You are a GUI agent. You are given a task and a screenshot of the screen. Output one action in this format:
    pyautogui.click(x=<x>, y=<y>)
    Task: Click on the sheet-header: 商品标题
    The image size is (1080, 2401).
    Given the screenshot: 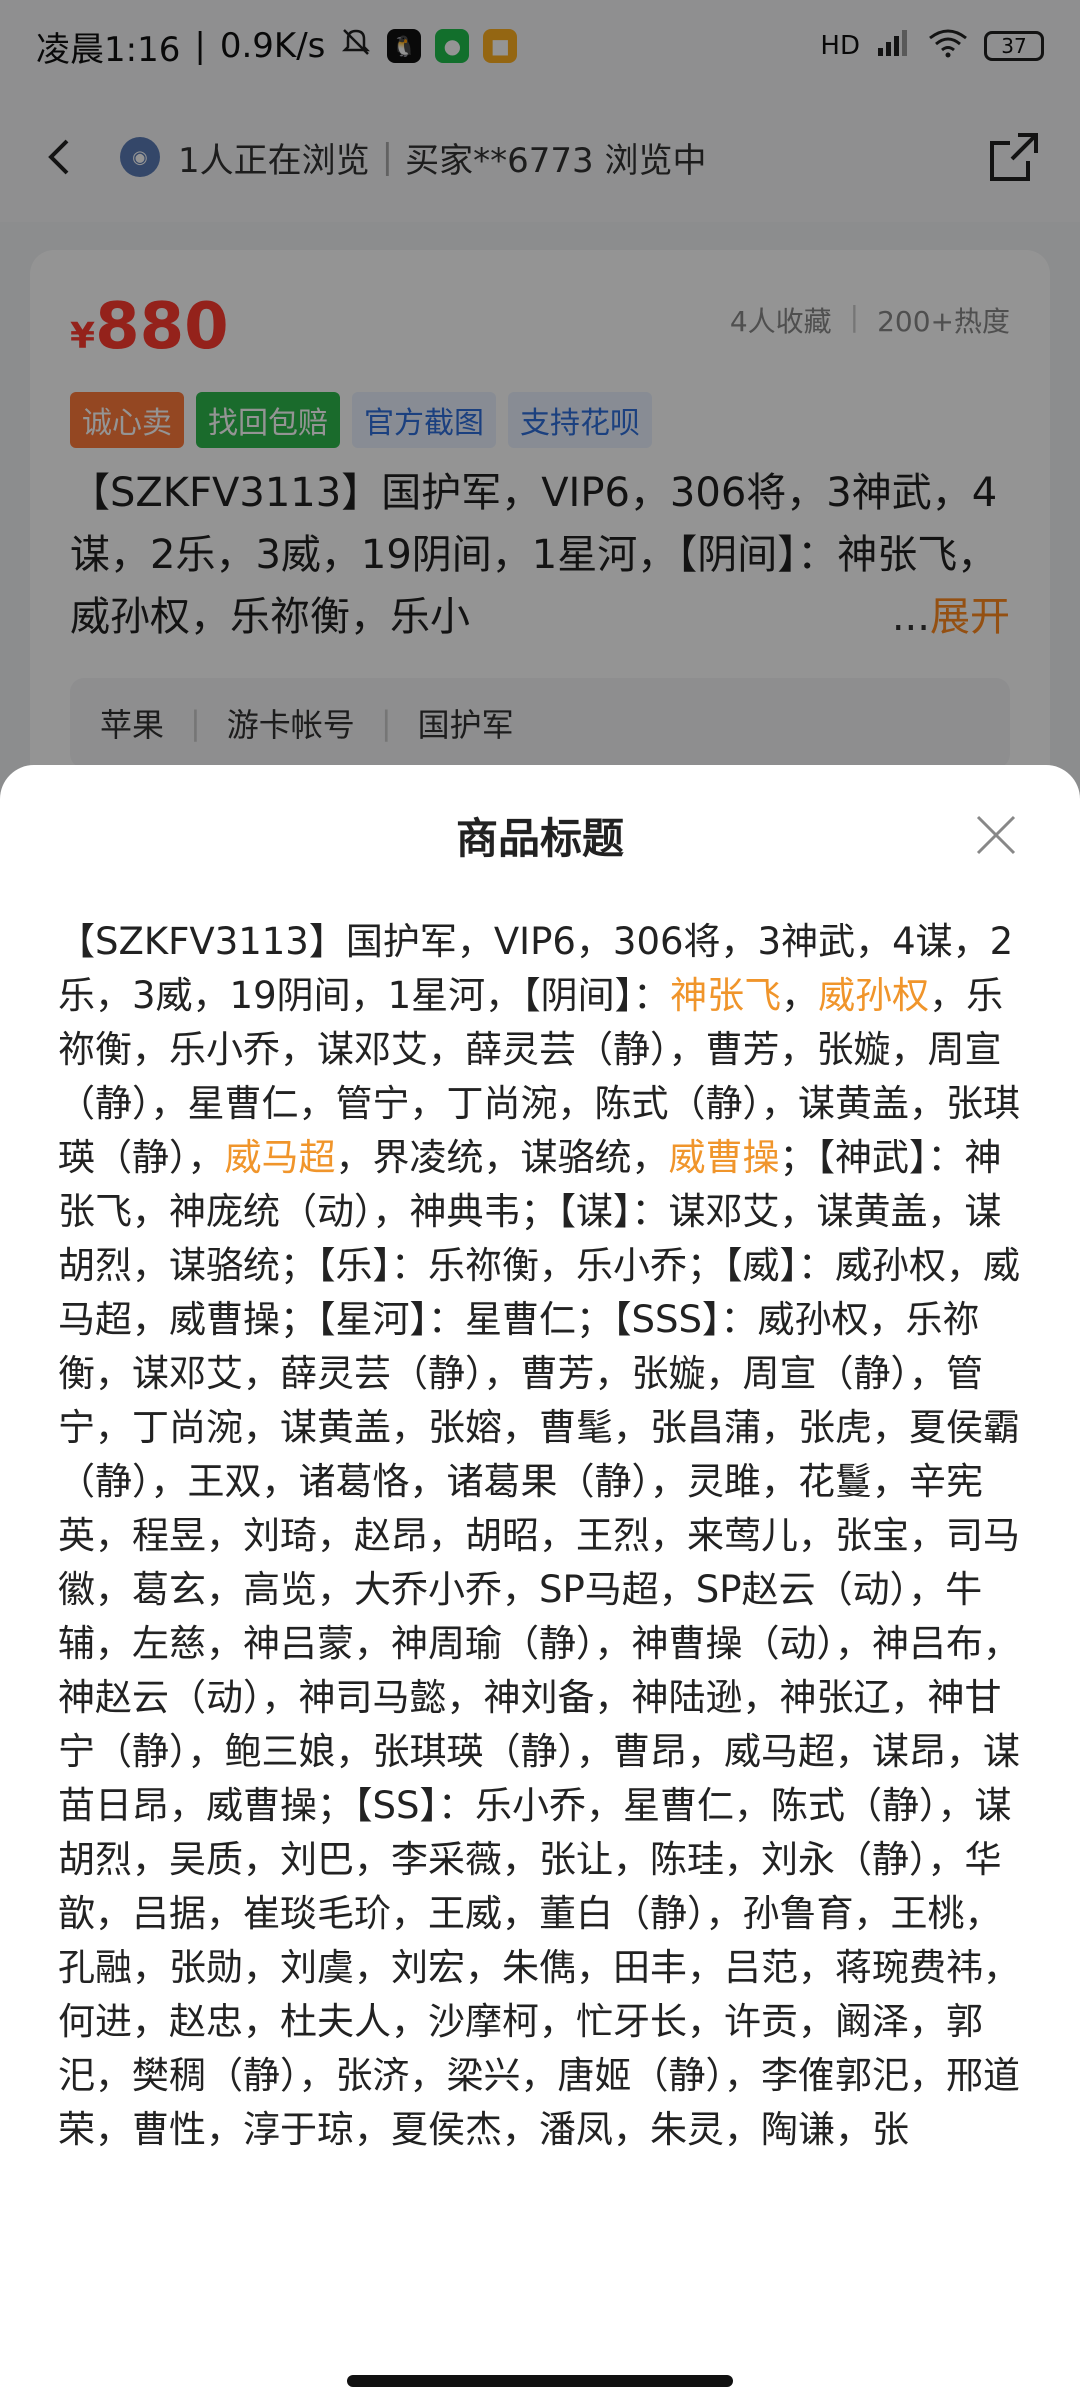 What is the action you would take?
    pyautogui.click(x=540, y=835)
    